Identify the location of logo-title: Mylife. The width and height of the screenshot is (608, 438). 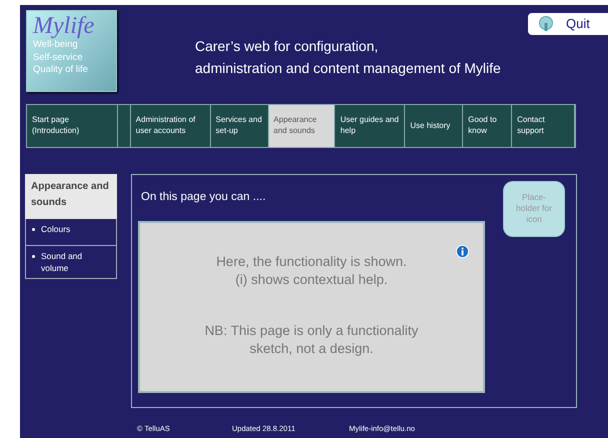
(64, 26).